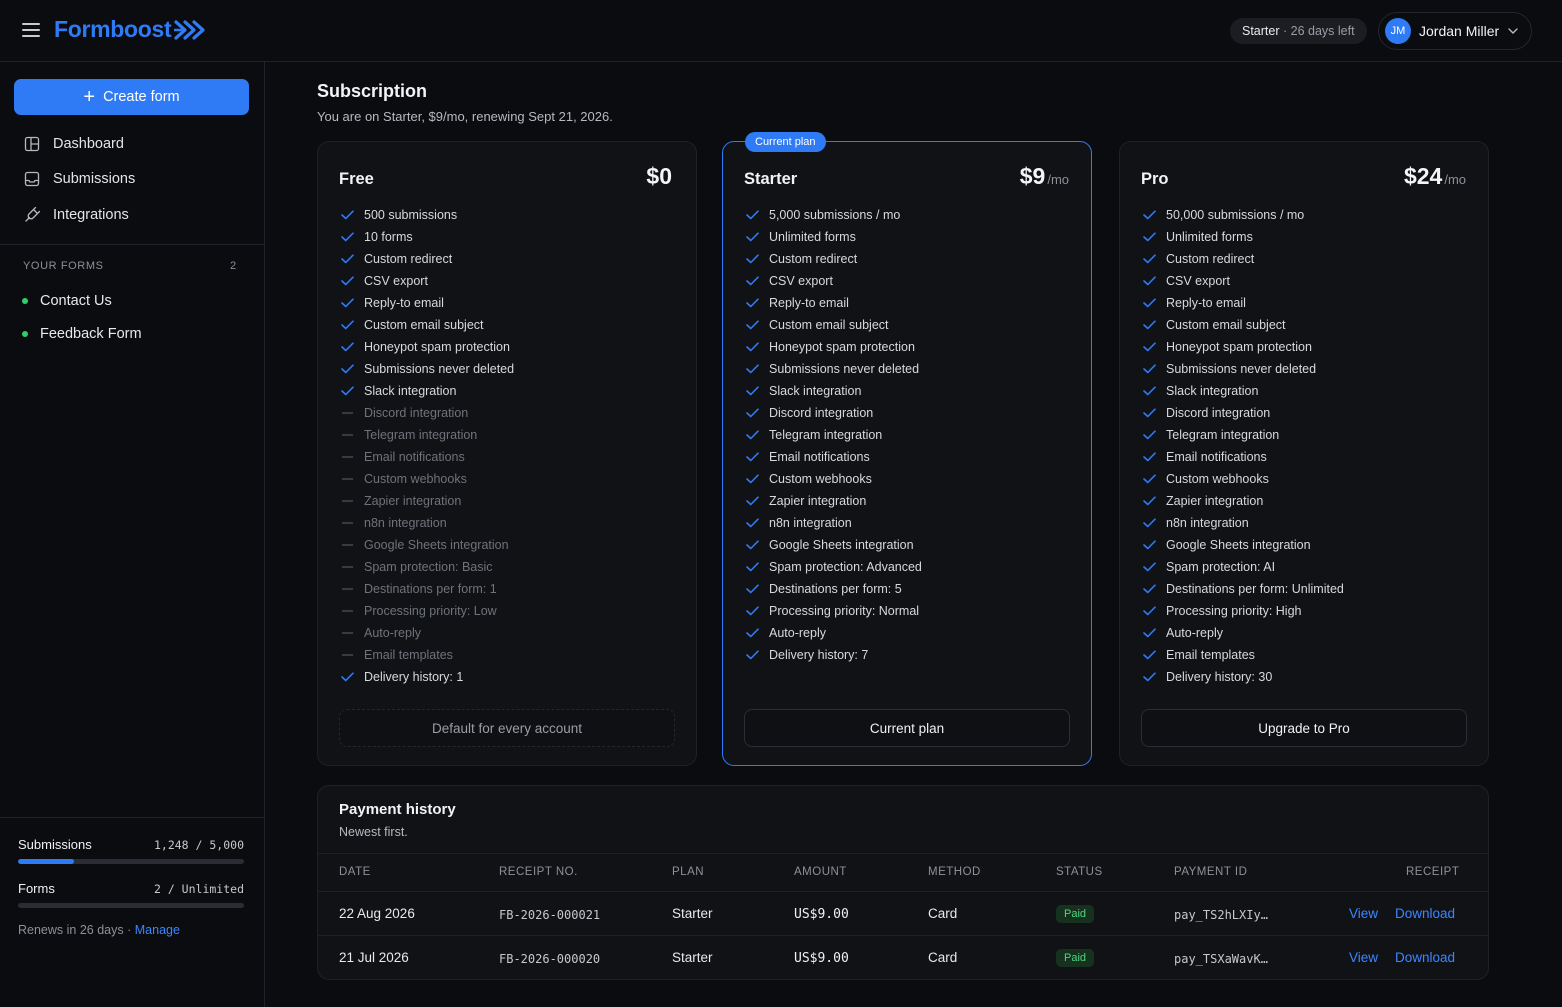  Describe the element at coordinates (430, 589) in the screenshot. I see `feature-label: Destinations per form: 1` at that location.